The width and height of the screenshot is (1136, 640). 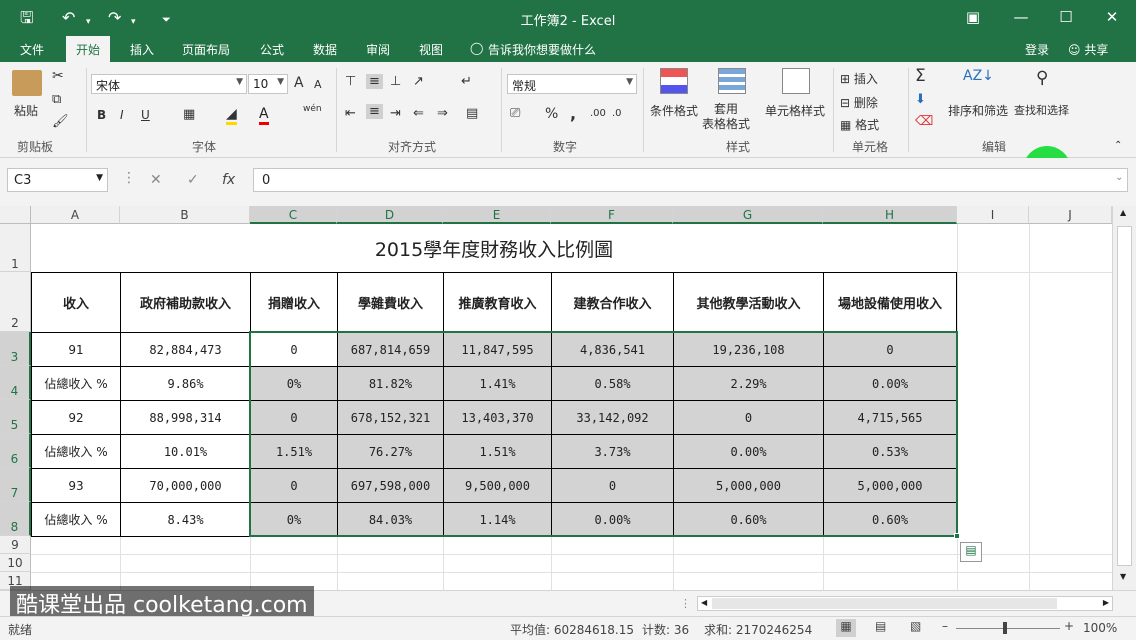 I want to click on collapse-ribbon-icon: ⌃, so click(x=1118, y=145).